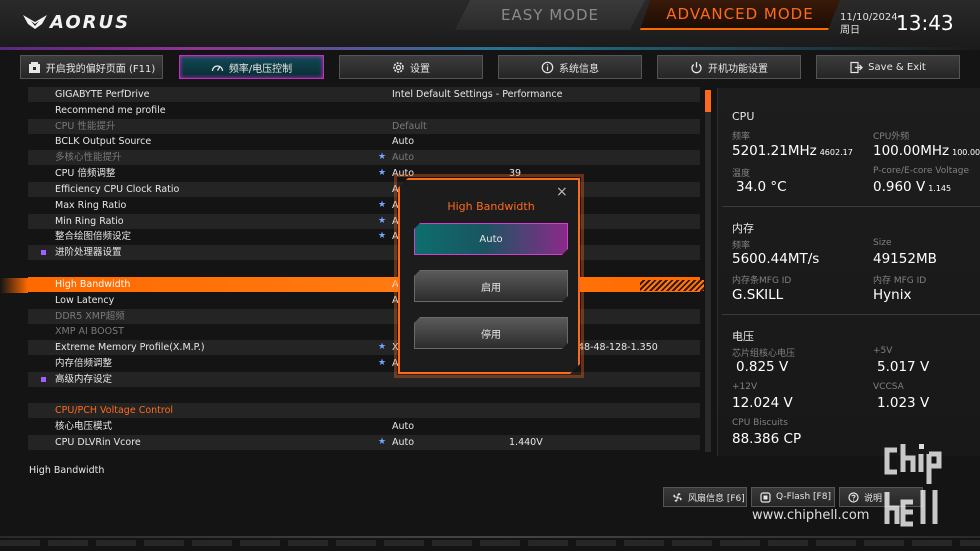 The image size is (980, 551). I want to click on setting-row-cpu-ratio: ★ CPU 倍频调整 Auto 39, so click(364, 173).